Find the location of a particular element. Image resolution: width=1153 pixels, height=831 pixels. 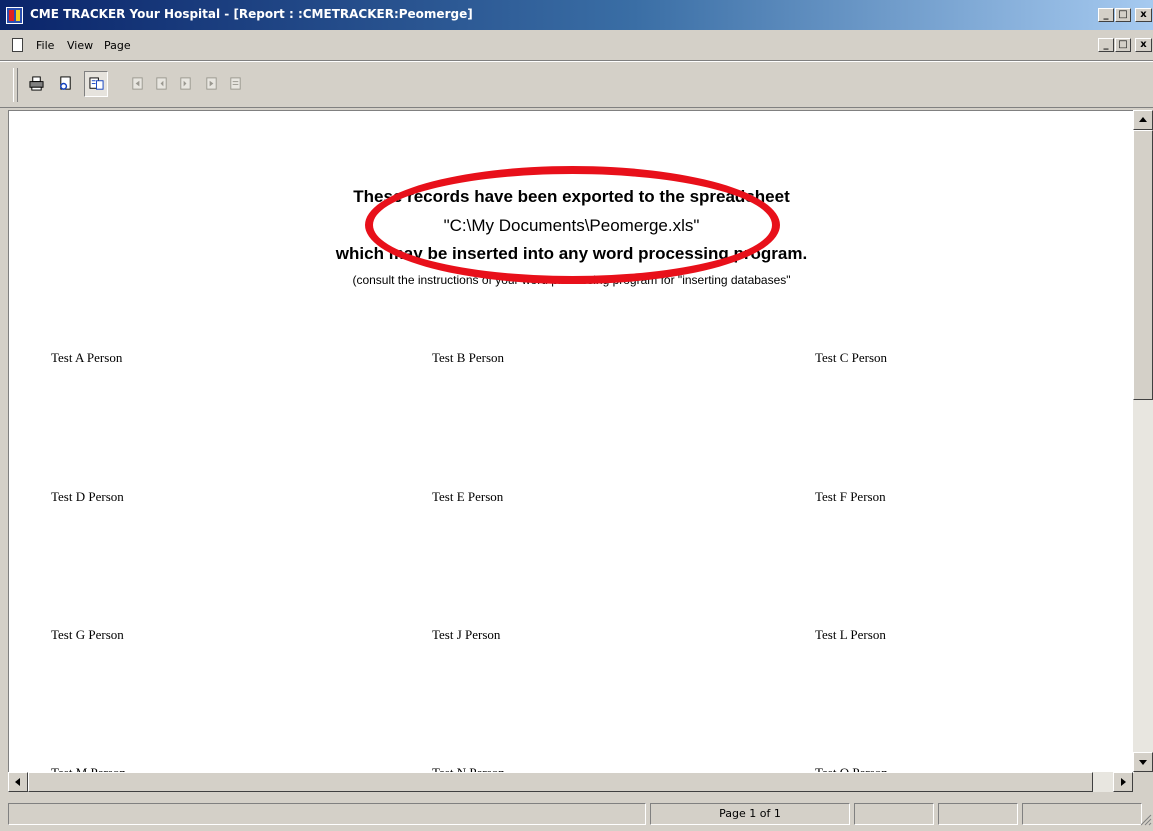

last-page-button is located at coordinates (212, 84).